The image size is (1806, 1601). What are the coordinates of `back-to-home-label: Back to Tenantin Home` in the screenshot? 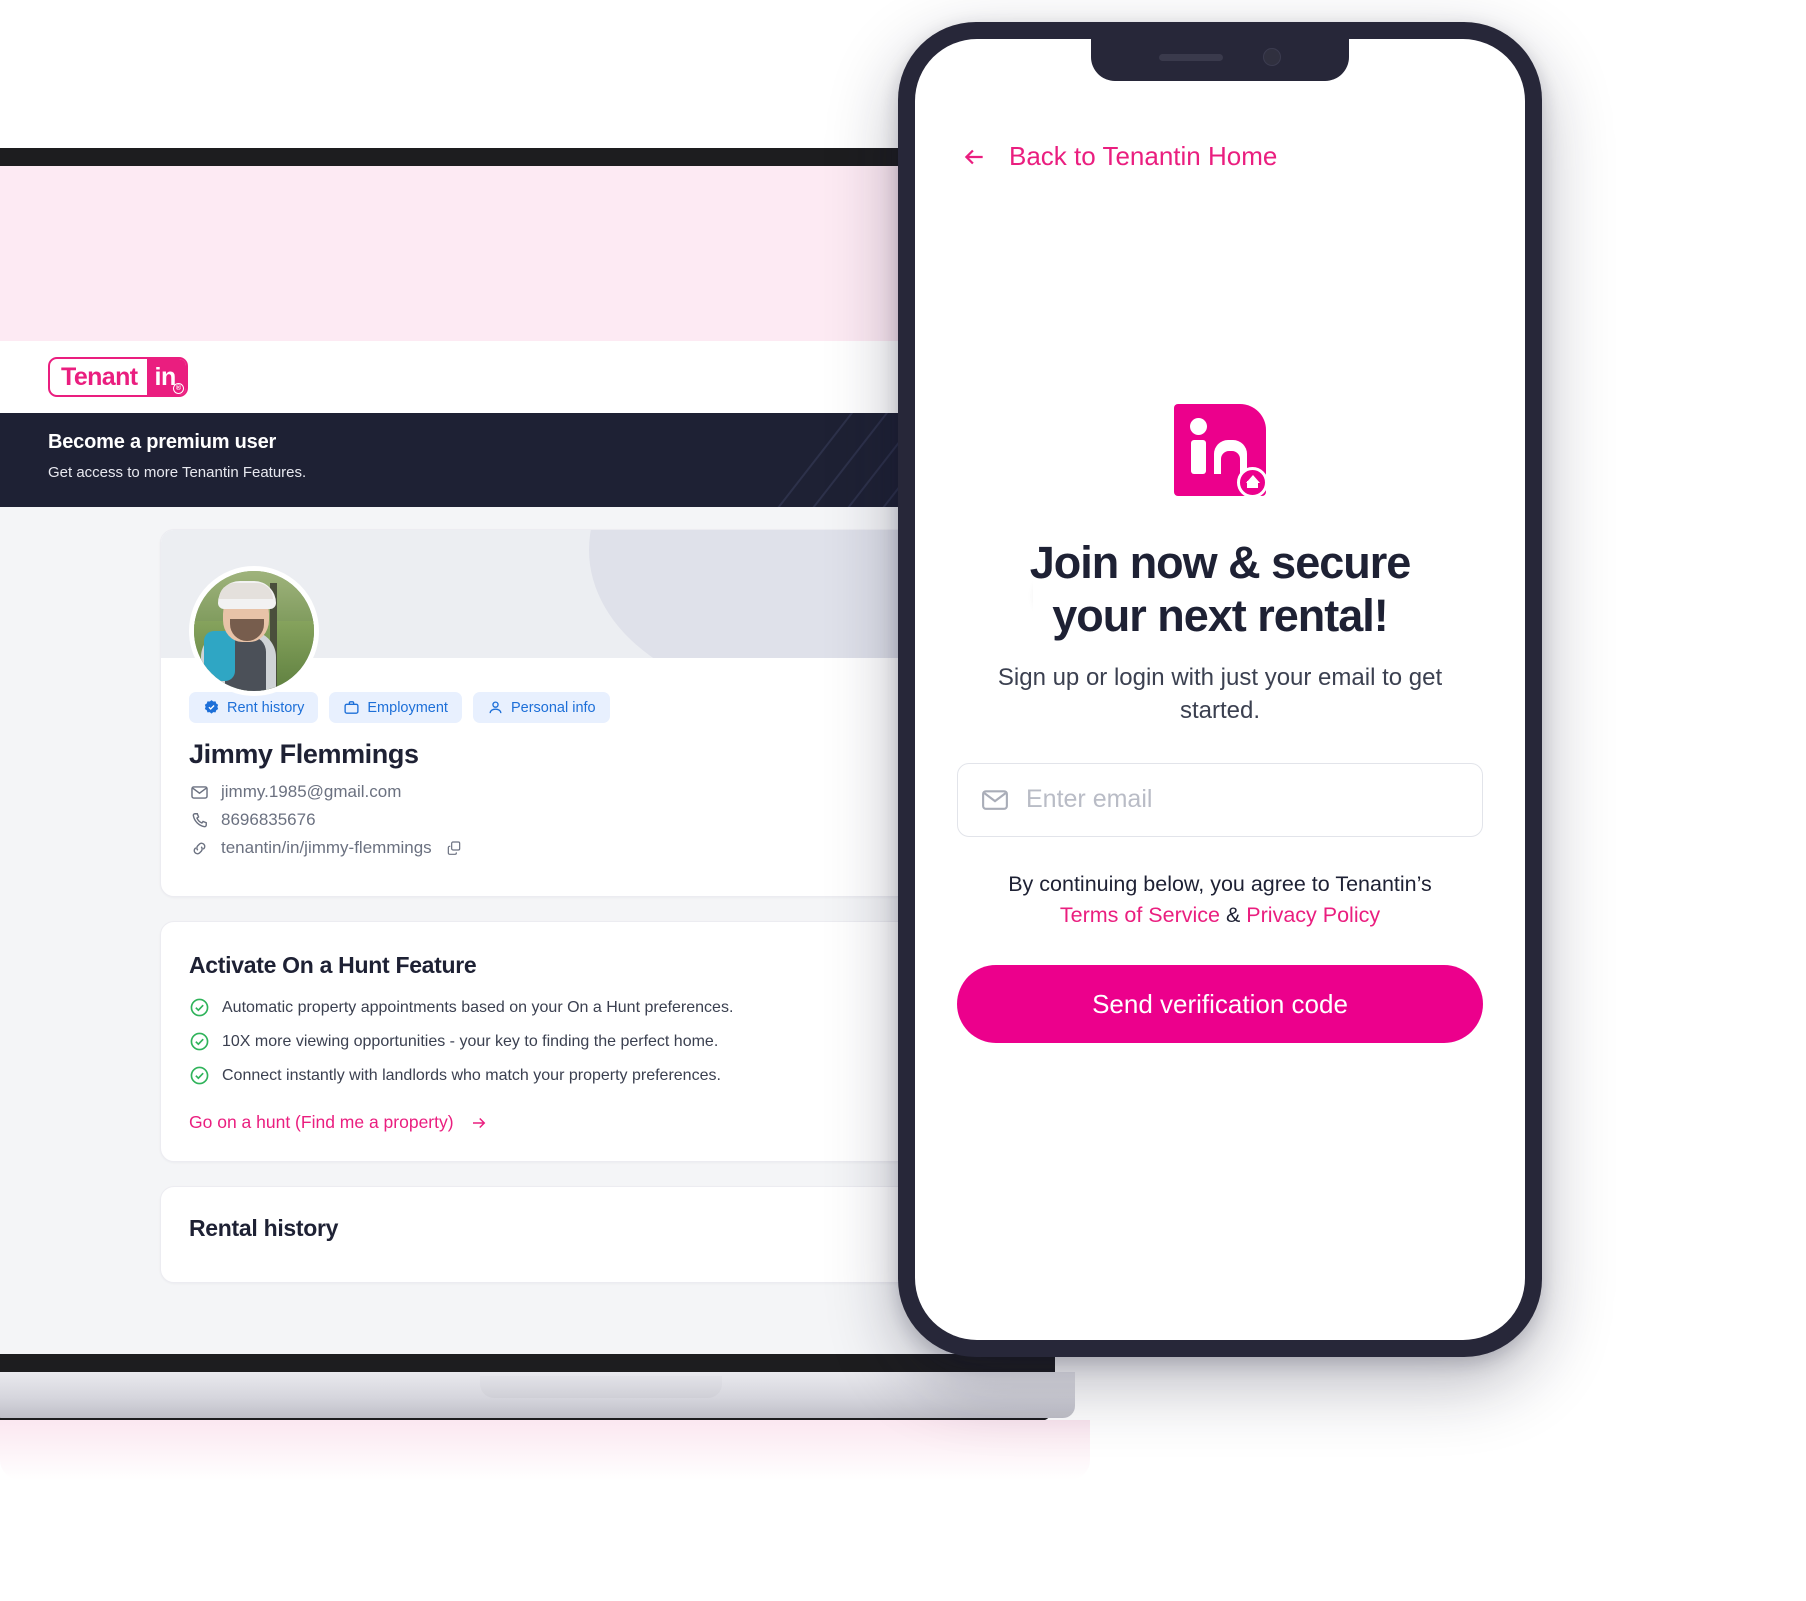 It's located at (1143, 156).